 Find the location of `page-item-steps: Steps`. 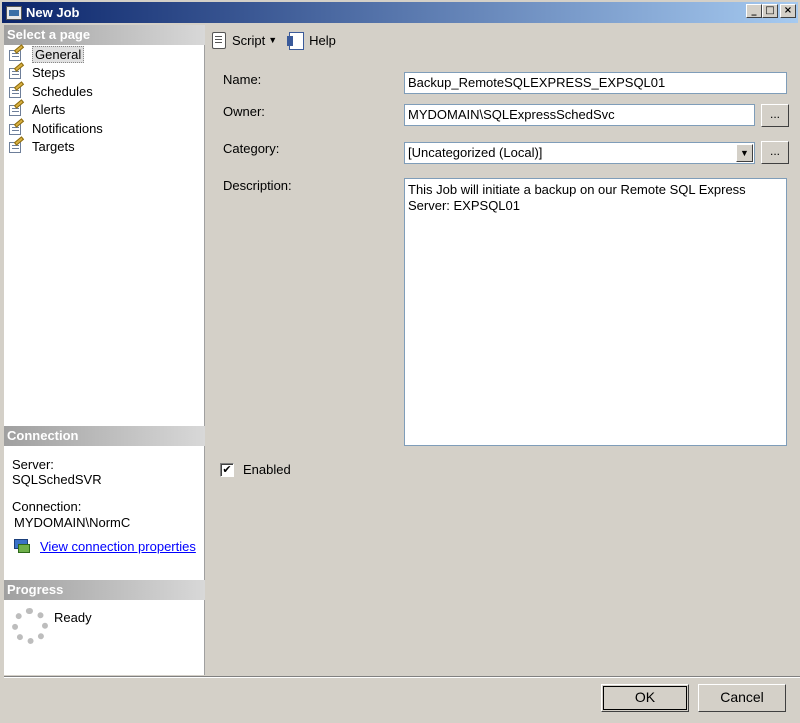

page-item-steps: Steps is located at coordinates (104, 72).